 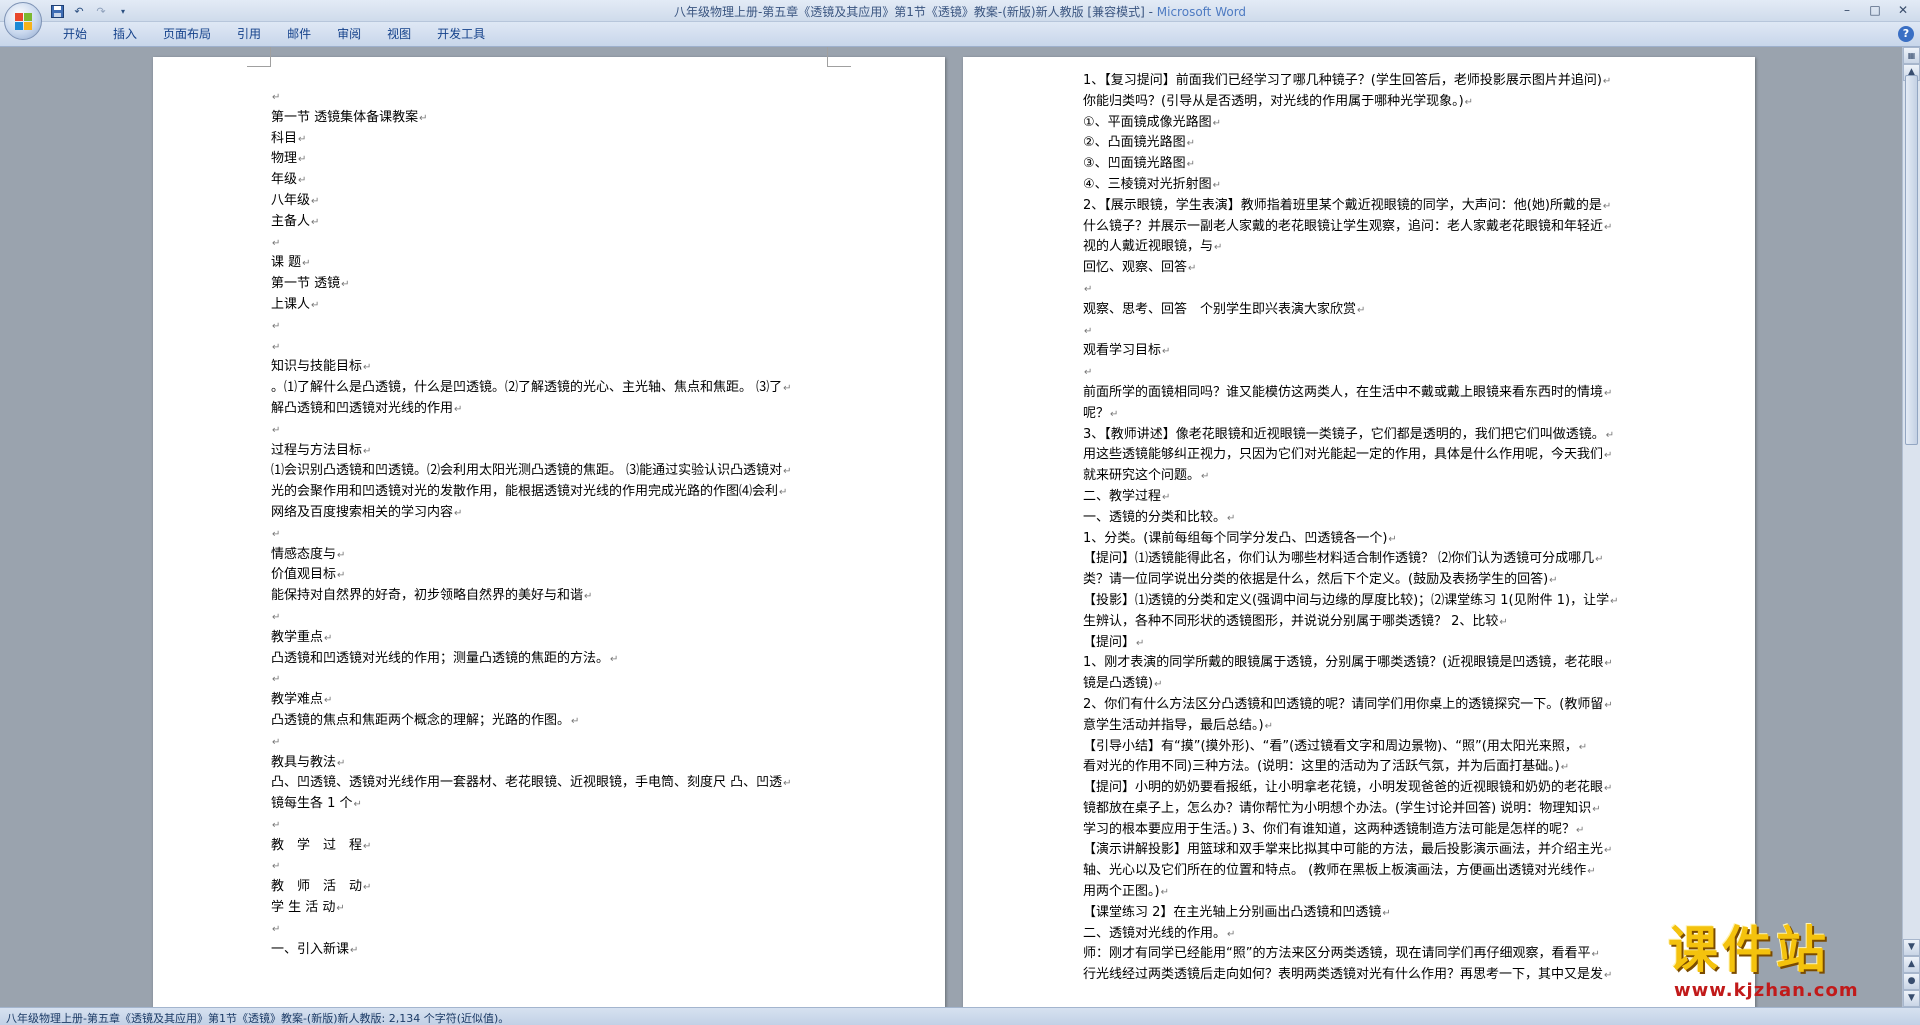 What do you see at coordinates (1911, 527) in the screenshot?
I see `vertical-scrollbar: ▦ ▲ ▼ ▲ ● ▼` at bounding box center [1911, 527].